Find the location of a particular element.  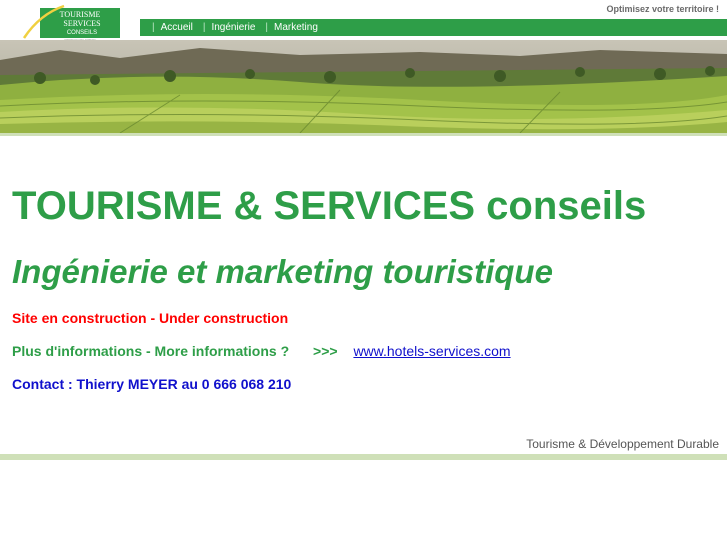

page-subtitle: Ingénierie et marketing touristique is located at coordinates (282, 271).